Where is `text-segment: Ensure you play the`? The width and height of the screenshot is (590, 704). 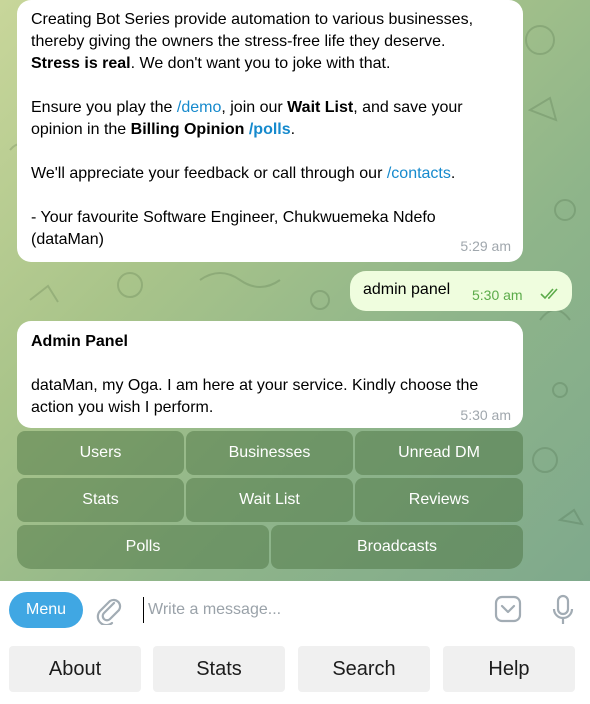 text-segment: Ensure you play the is located at coordinates (104, 107).